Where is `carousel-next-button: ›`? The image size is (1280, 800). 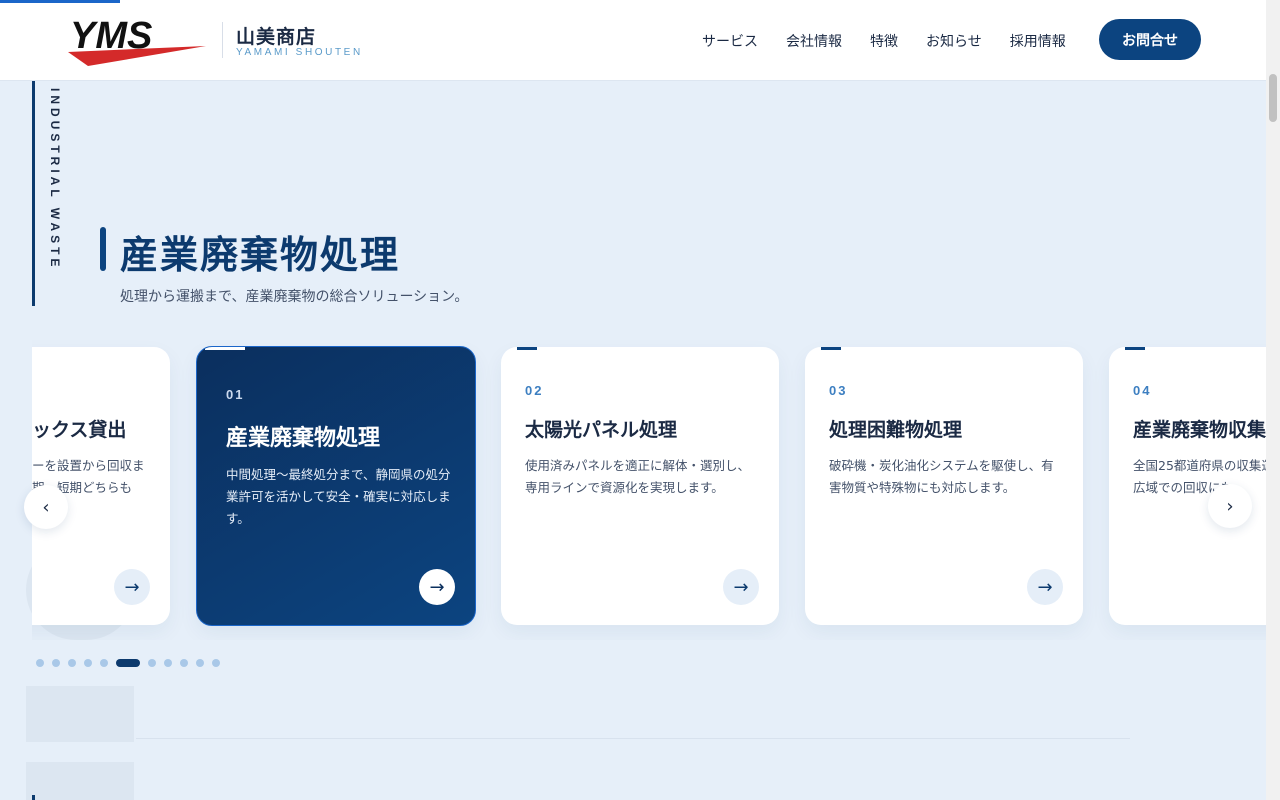 carousel-next-button: › is located at coordinates (1230, 506).